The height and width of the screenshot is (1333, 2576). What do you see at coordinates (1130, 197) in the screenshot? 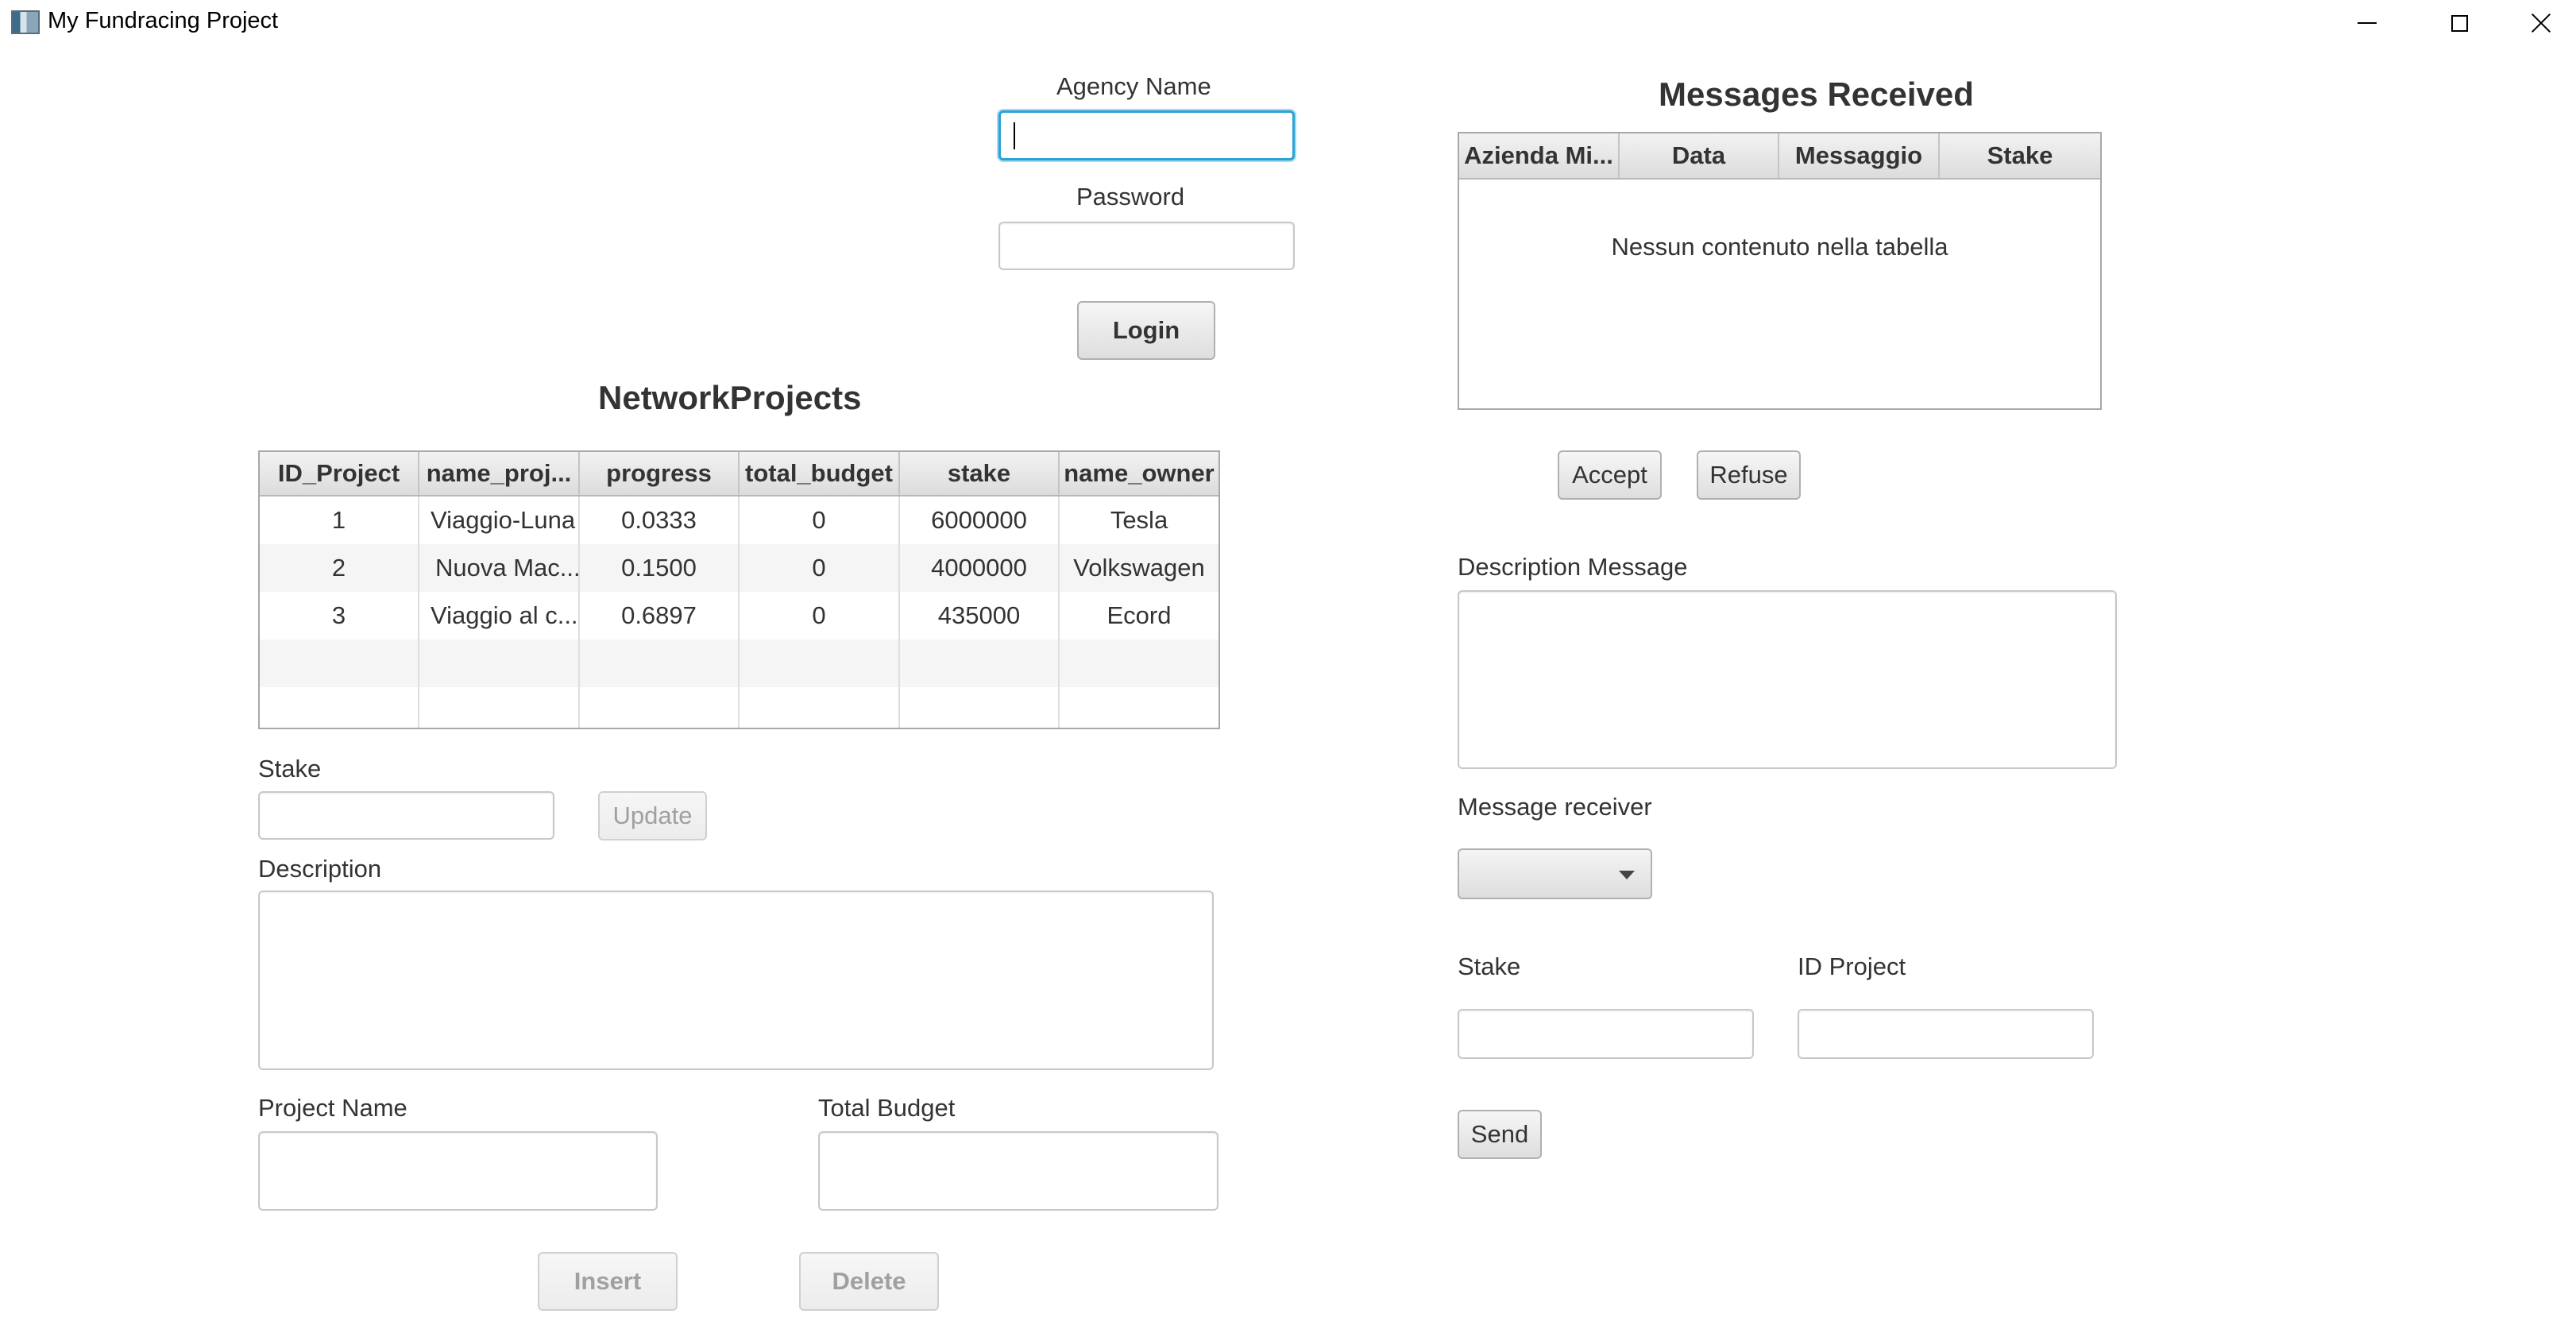
I see `password-label: Password` at bounding box center [1130, 197].